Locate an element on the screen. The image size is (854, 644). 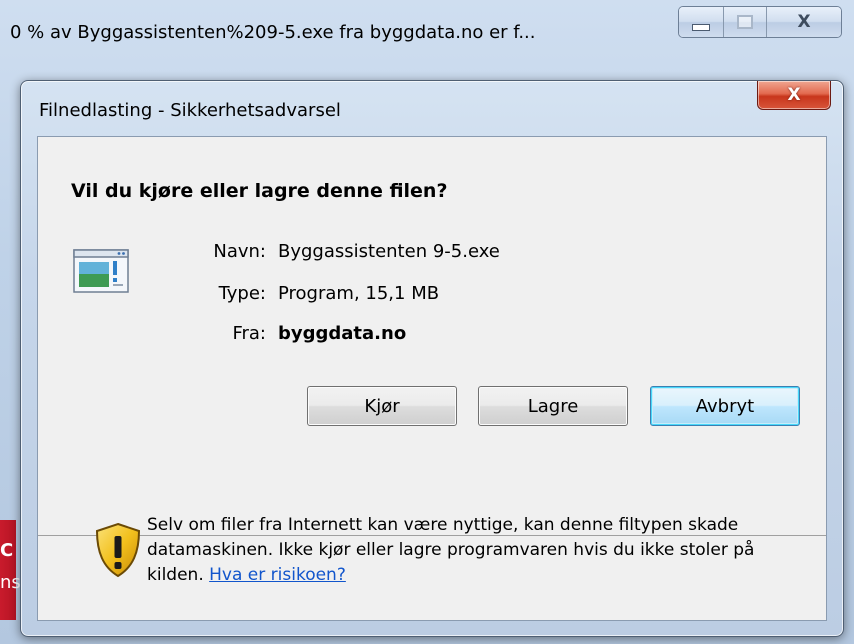
file-source-row: Fra: byggdata.no is located at coordinates (282, 333).